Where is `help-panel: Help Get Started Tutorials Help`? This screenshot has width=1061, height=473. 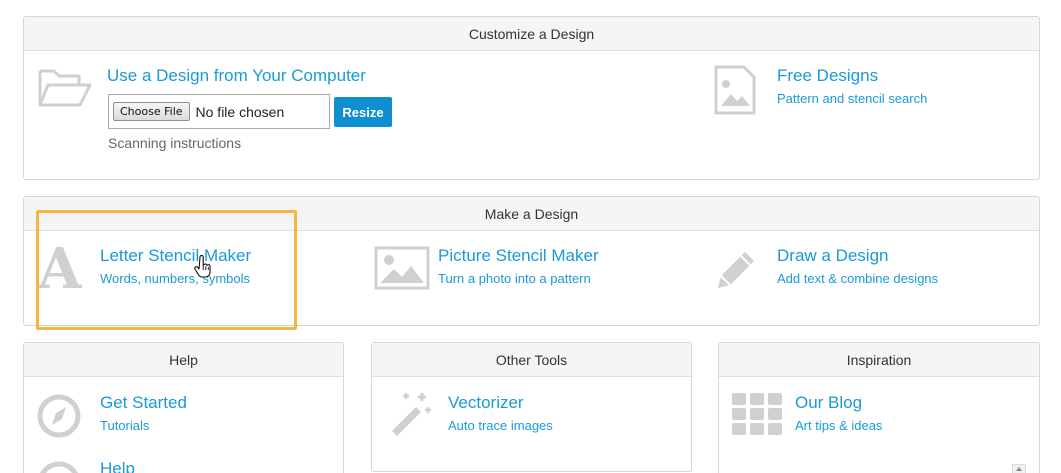 help-panel: Help Get Started Tutorials Help is located at coordinates (183, 407).